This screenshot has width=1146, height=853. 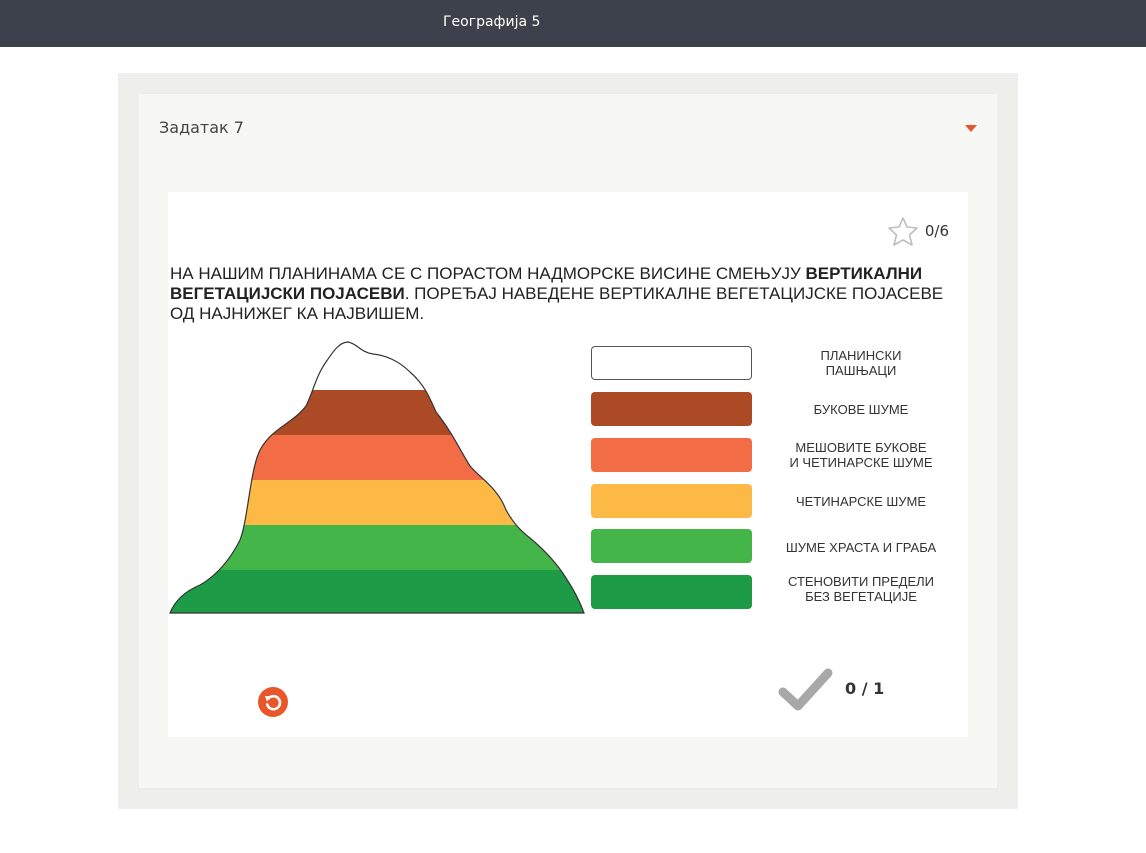 I want to click on reset-button, so click(x=273, y=702).